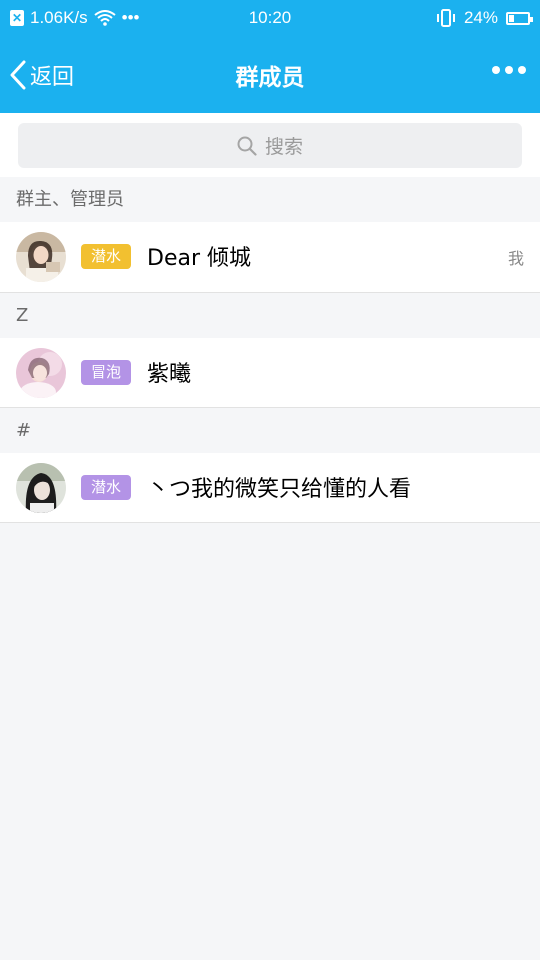  What do you see at coordinates (199, 258) in the screenshot?
I see `member-name: Dear 倾城` at bounding box center [199, 258].